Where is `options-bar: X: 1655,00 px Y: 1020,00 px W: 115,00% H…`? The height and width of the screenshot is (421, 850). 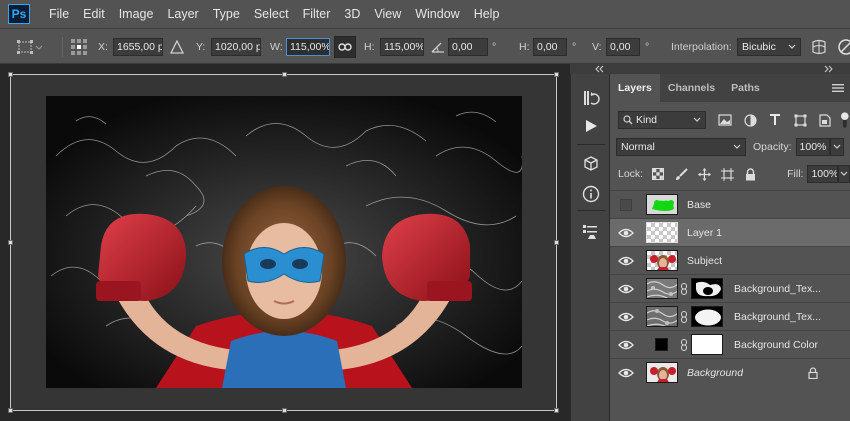 options-bar: X: 1655,00 px Y: 1020,00 px W: 115,00% H… is located at coordinates (425, 46).